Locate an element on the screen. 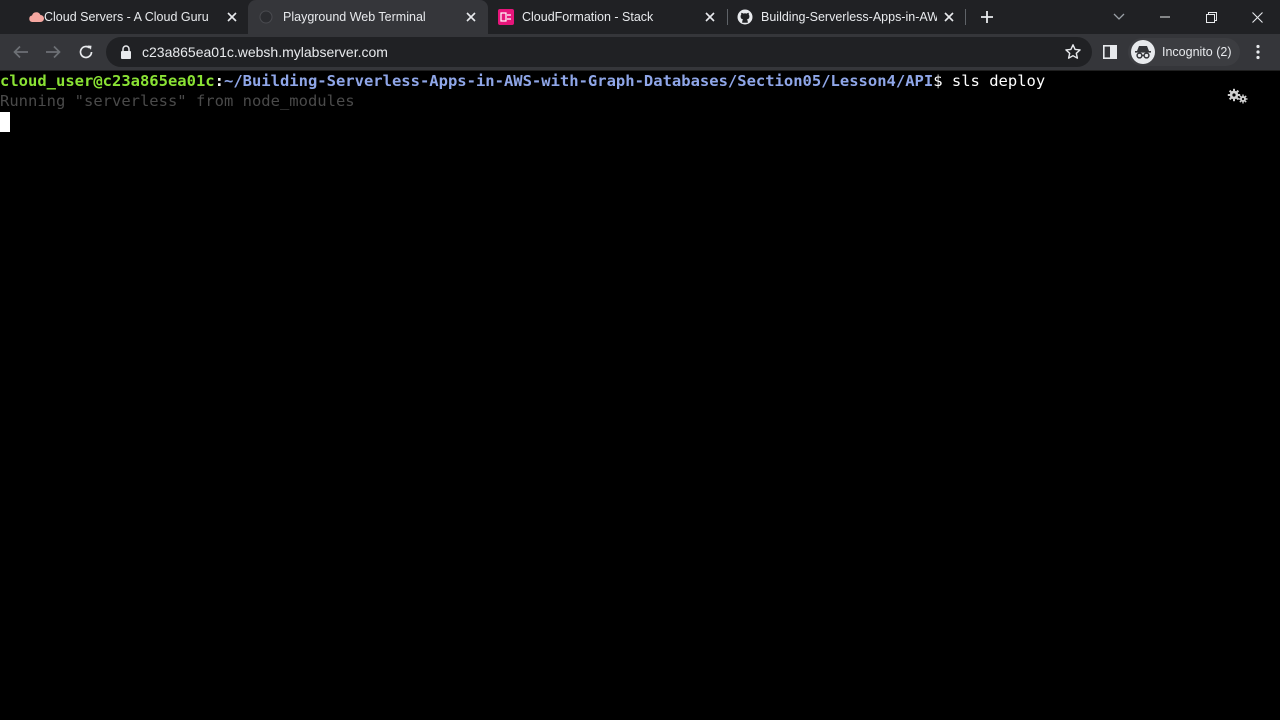  cloud-icon is located at coordinates (36, 17).